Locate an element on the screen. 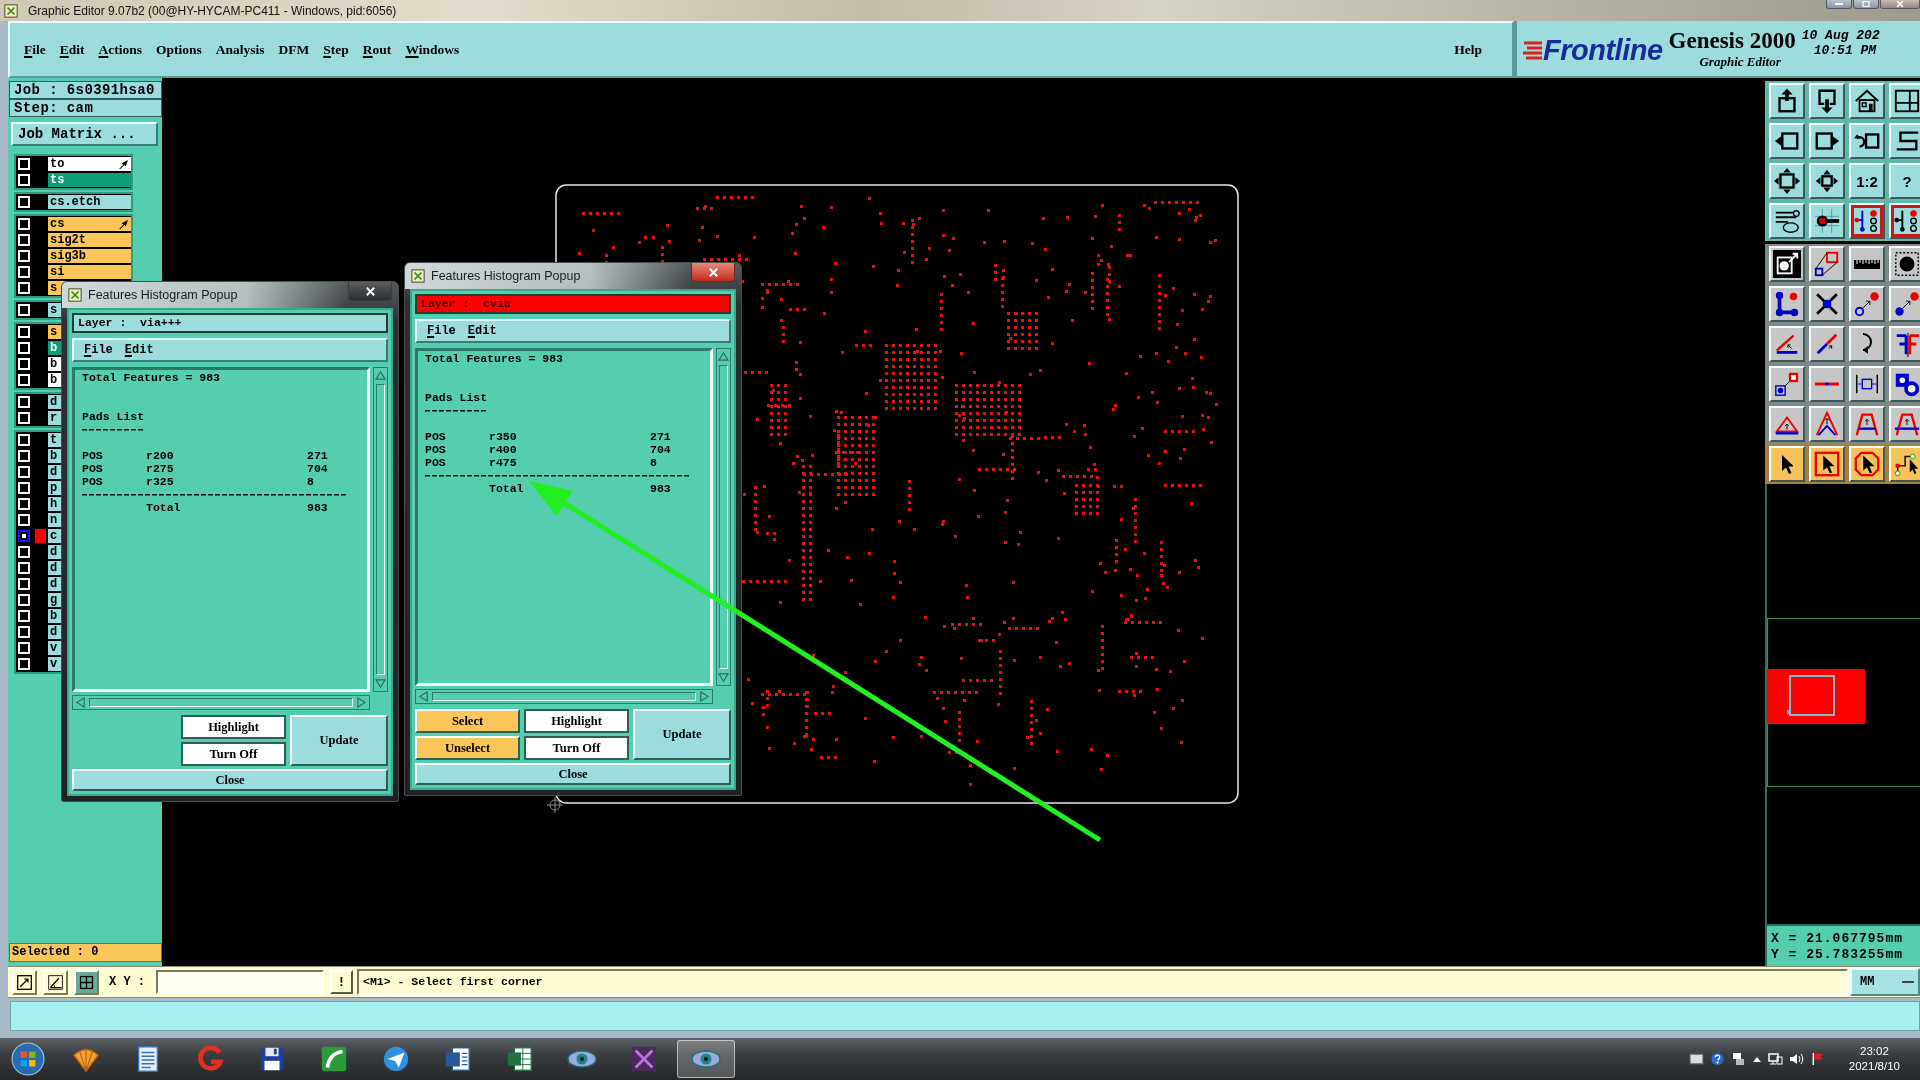  layer-name: c is located at coordinates (53, 536).